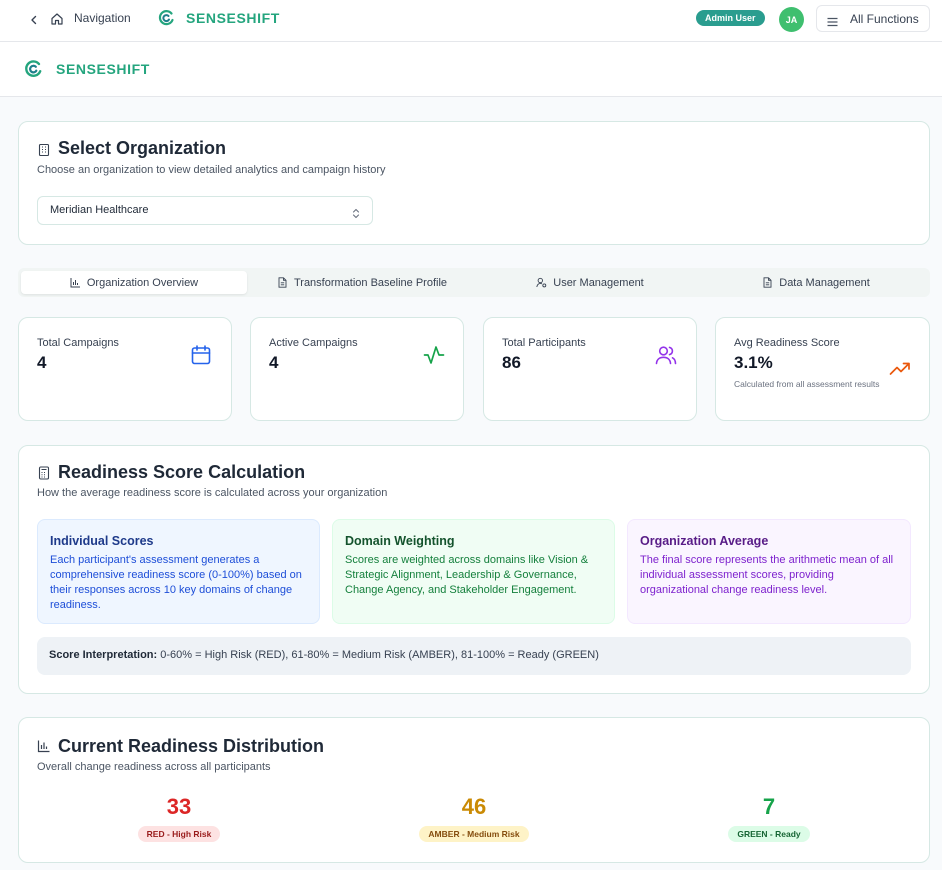 The height and width of the screenshot is (870, 942). I want to click on all-functions-button: All Functions, so click(873, 18).